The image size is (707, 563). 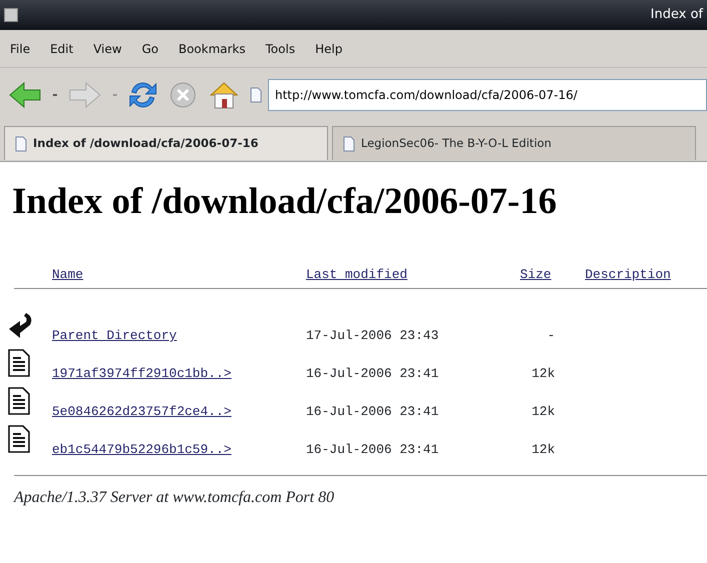 What do you see at coordinates (21, 325) in the screenshot?
I see `back-arrow-icon` at bounding box center [21, 325].